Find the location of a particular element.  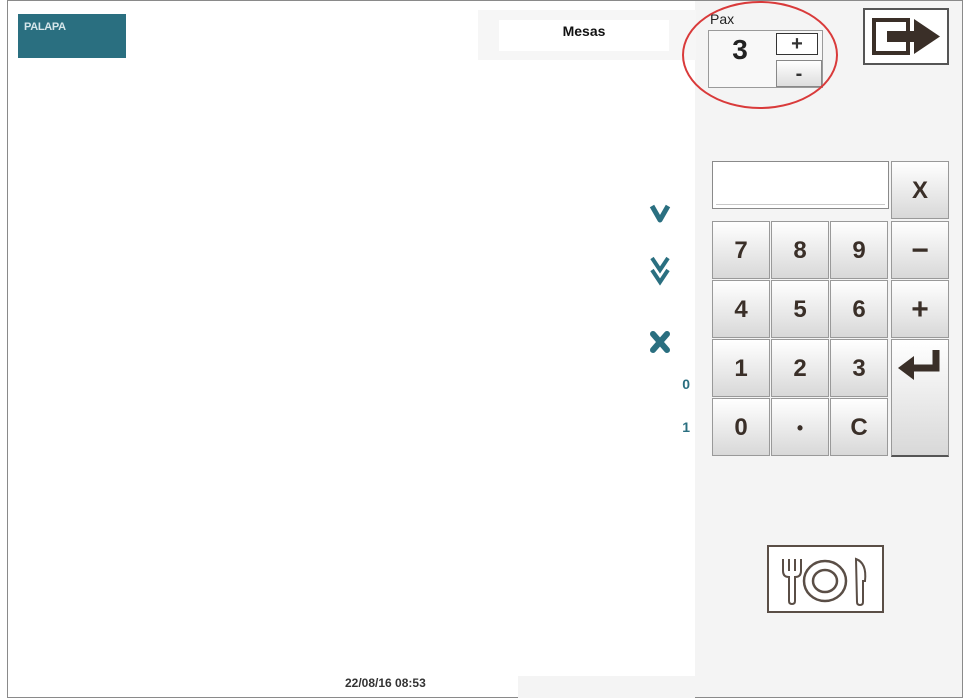

key-4: 4 is located at coordinates (741, 309).